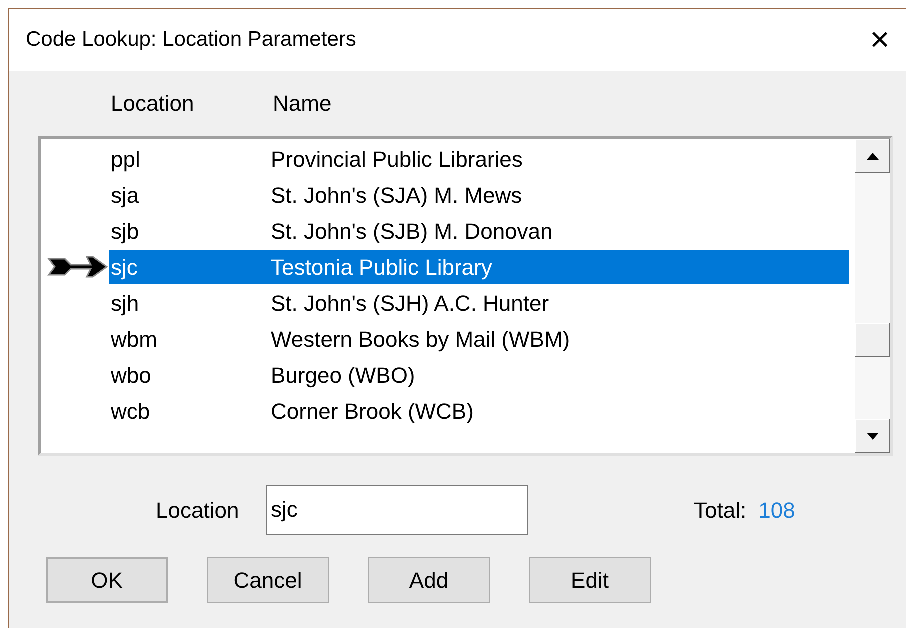  I want to click on dialog-button: OK, so click(107, 580).